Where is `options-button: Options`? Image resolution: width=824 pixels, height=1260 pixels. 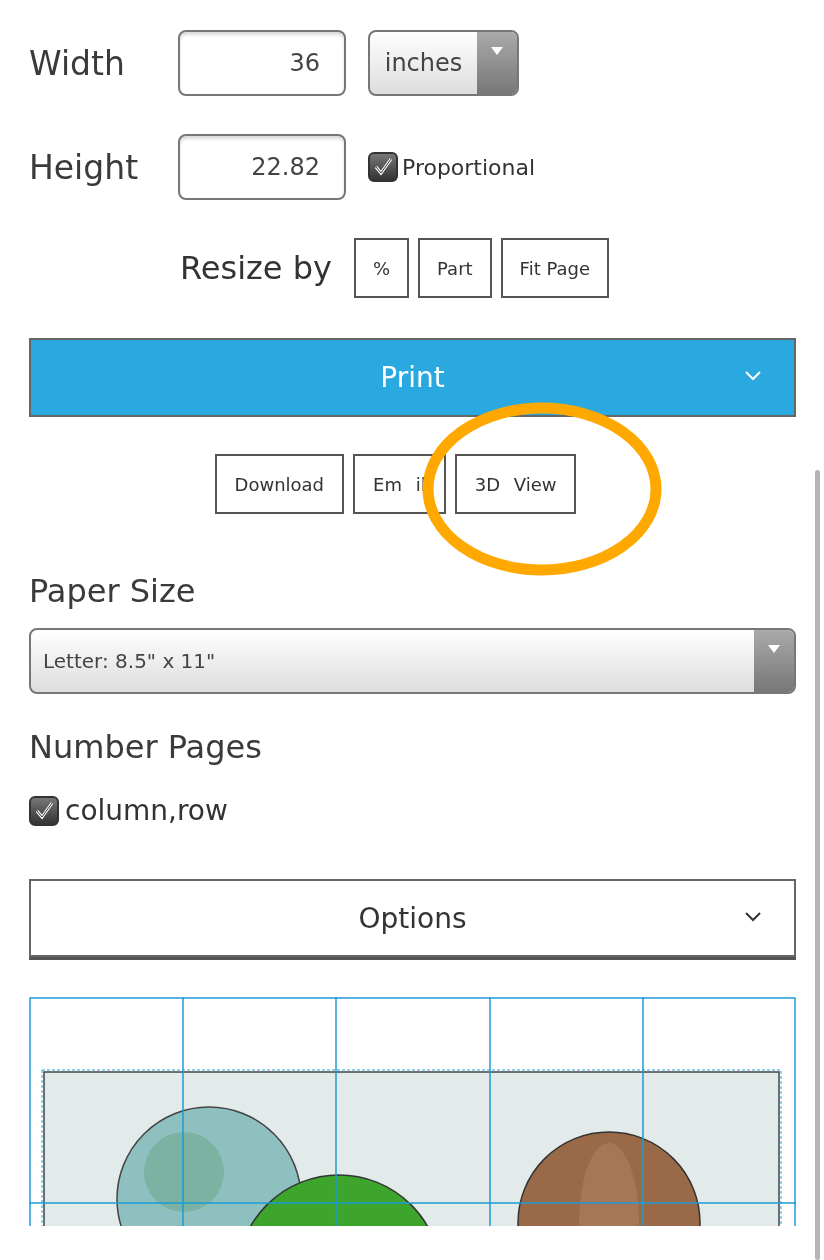 options-button: Options is located at coordinates (412, 918).